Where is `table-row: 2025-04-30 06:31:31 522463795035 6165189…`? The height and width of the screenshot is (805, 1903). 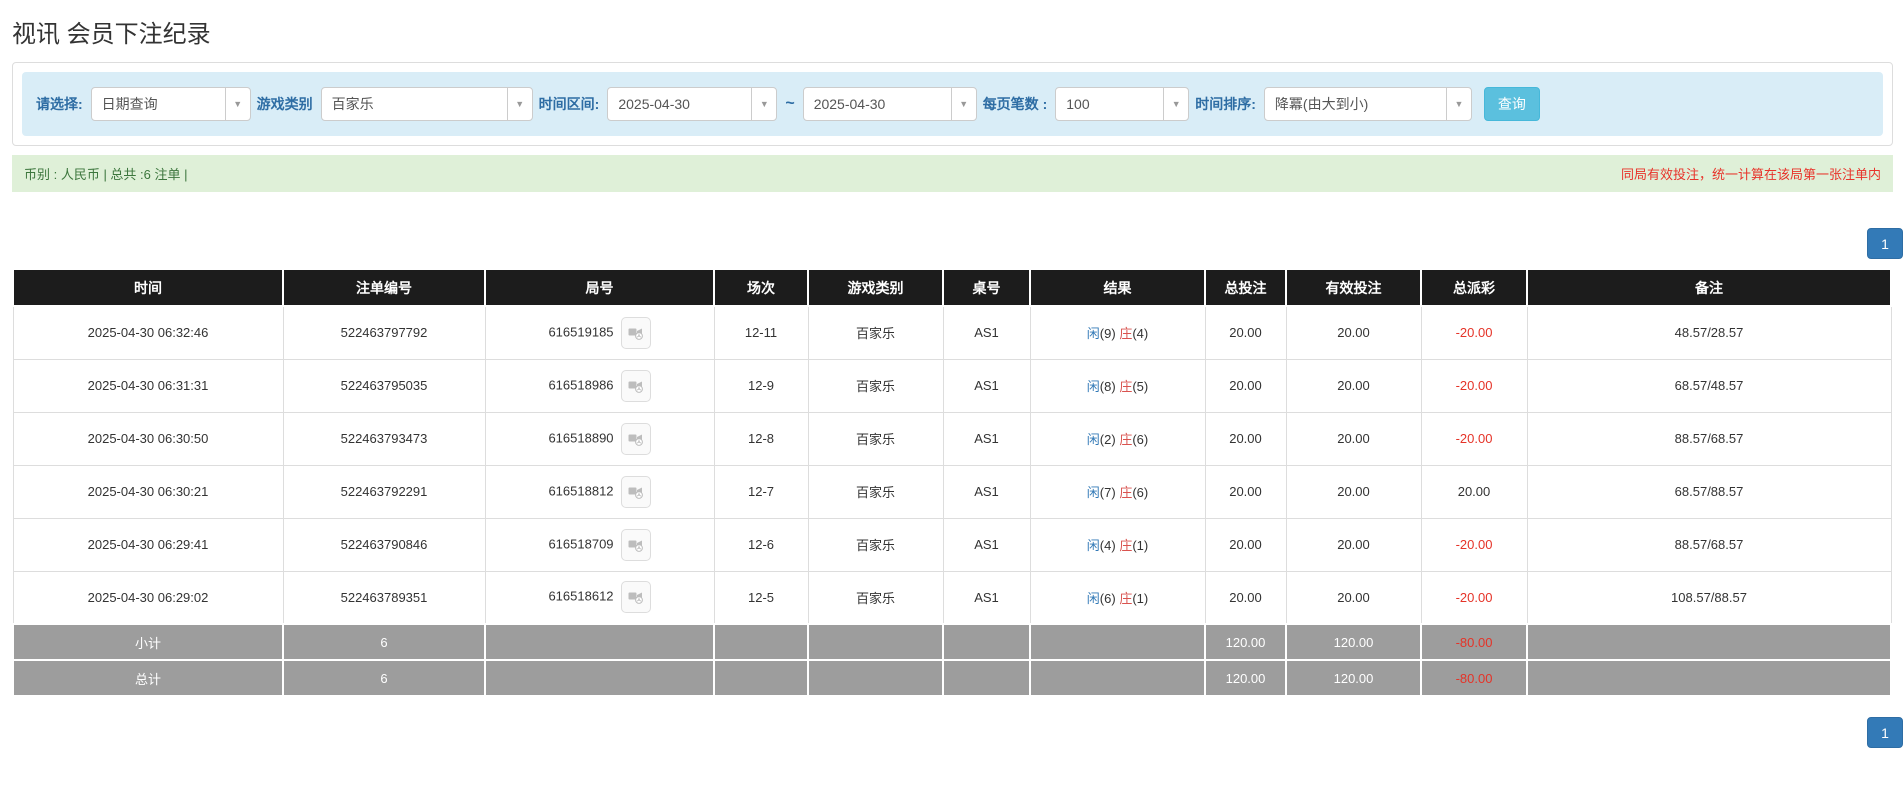
table-row: 2025-04-30 06:31:31 522463795035 6165189… is located at coordinates (952, 385).